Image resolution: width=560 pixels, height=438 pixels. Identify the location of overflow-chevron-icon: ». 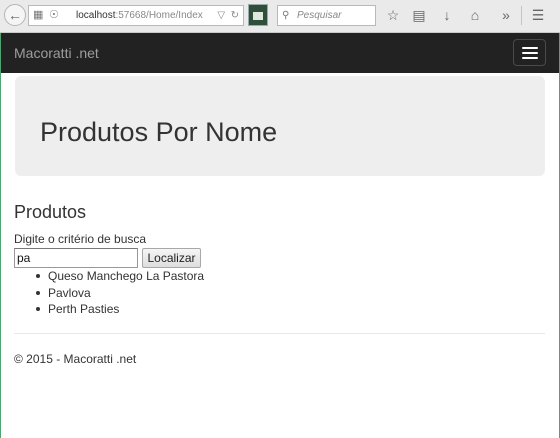
(506, 15).